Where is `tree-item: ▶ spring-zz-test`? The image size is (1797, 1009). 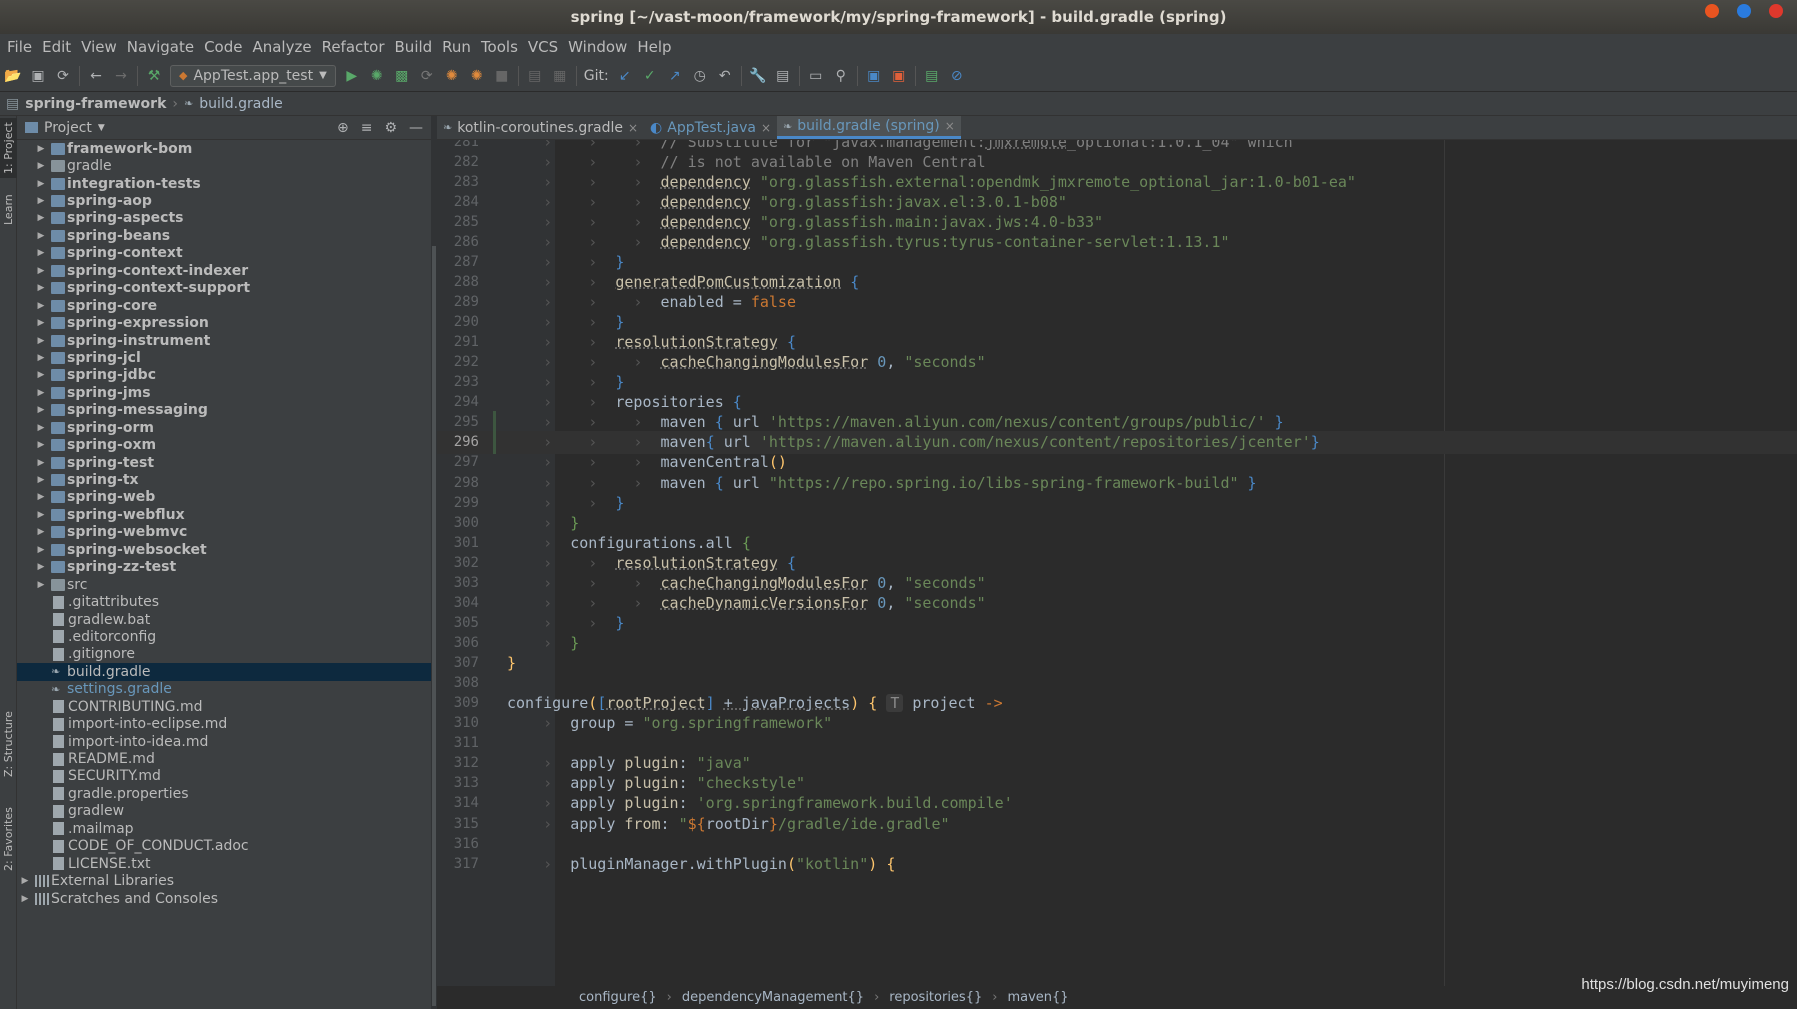
tree-item: ▶ spring-zz-test is located at coordinates (224, 567).